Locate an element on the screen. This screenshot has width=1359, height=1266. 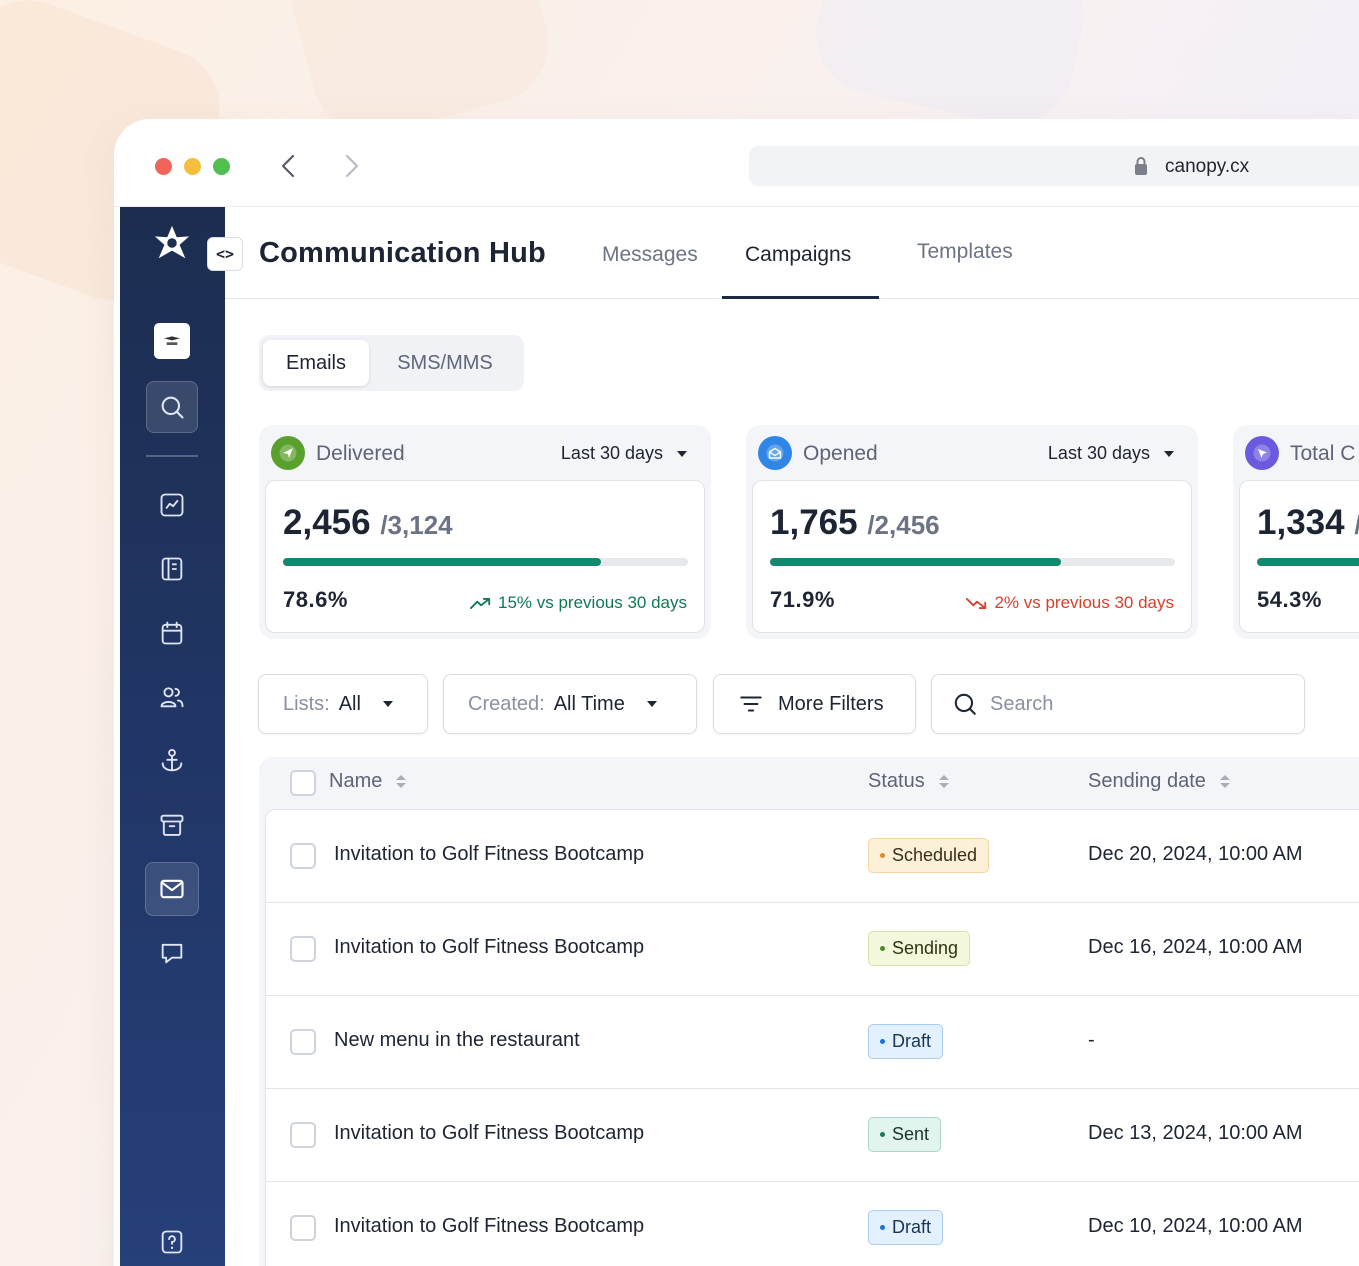
stat-count: 1,765 is located at coordinates (814, 522).